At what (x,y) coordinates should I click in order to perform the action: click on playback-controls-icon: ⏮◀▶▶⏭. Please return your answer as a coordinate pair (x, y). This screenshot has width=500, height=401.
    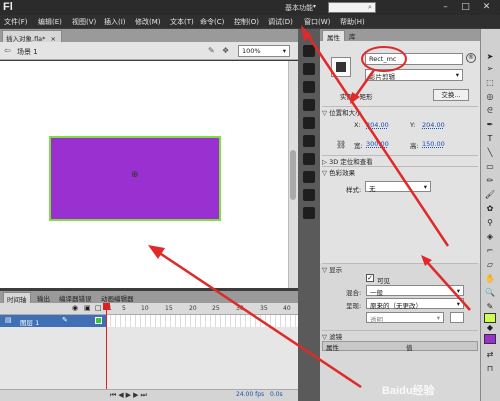
    Looking at the image, I should click on (129, 395).